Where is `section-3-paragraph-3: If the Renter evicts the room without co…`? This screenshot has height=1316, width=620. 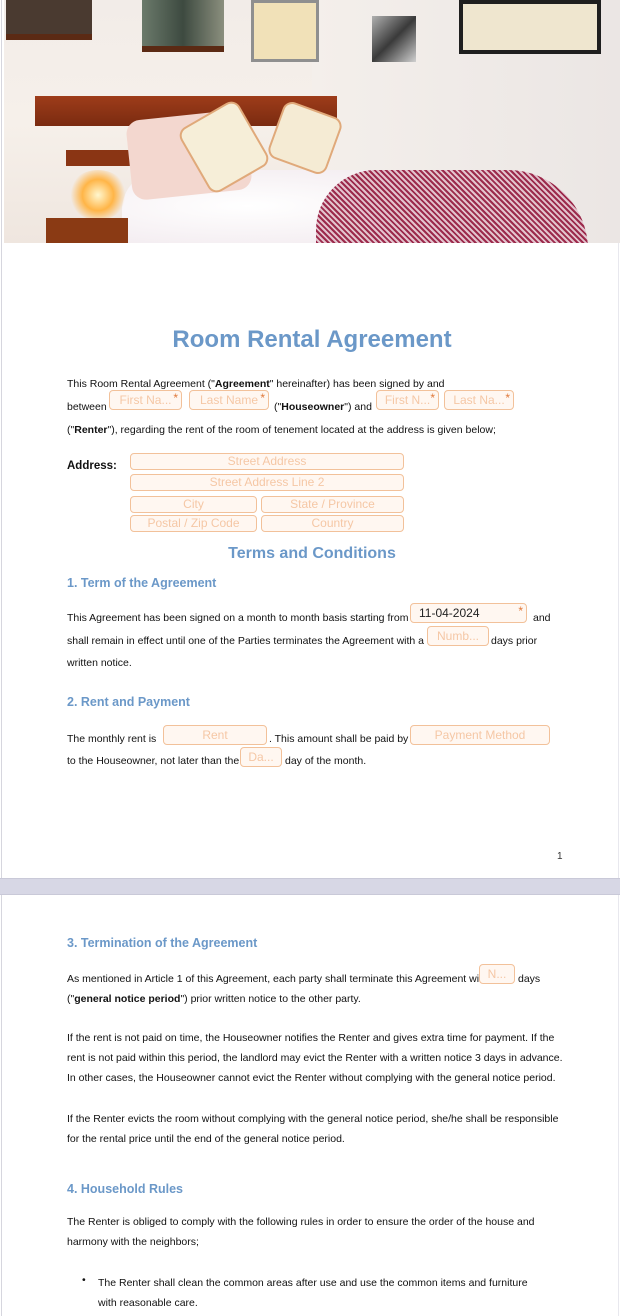 section-3-paragraph-3: If the Renter evicts the room without co… is located at coordinates (313, 1129).